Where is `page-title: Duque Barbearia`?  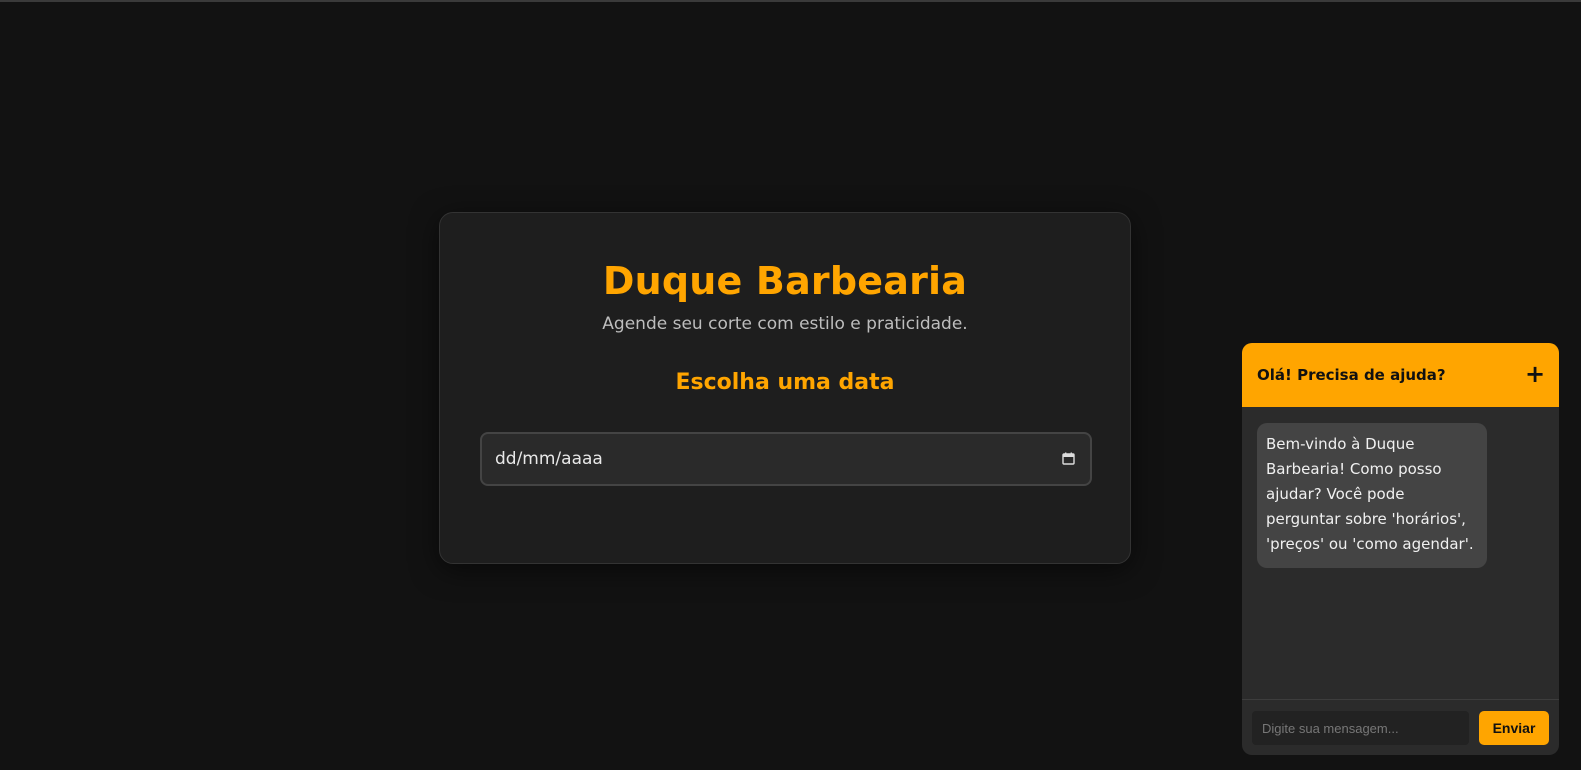
page-title: Duque Barbearia is located at coordinates (785, 281).